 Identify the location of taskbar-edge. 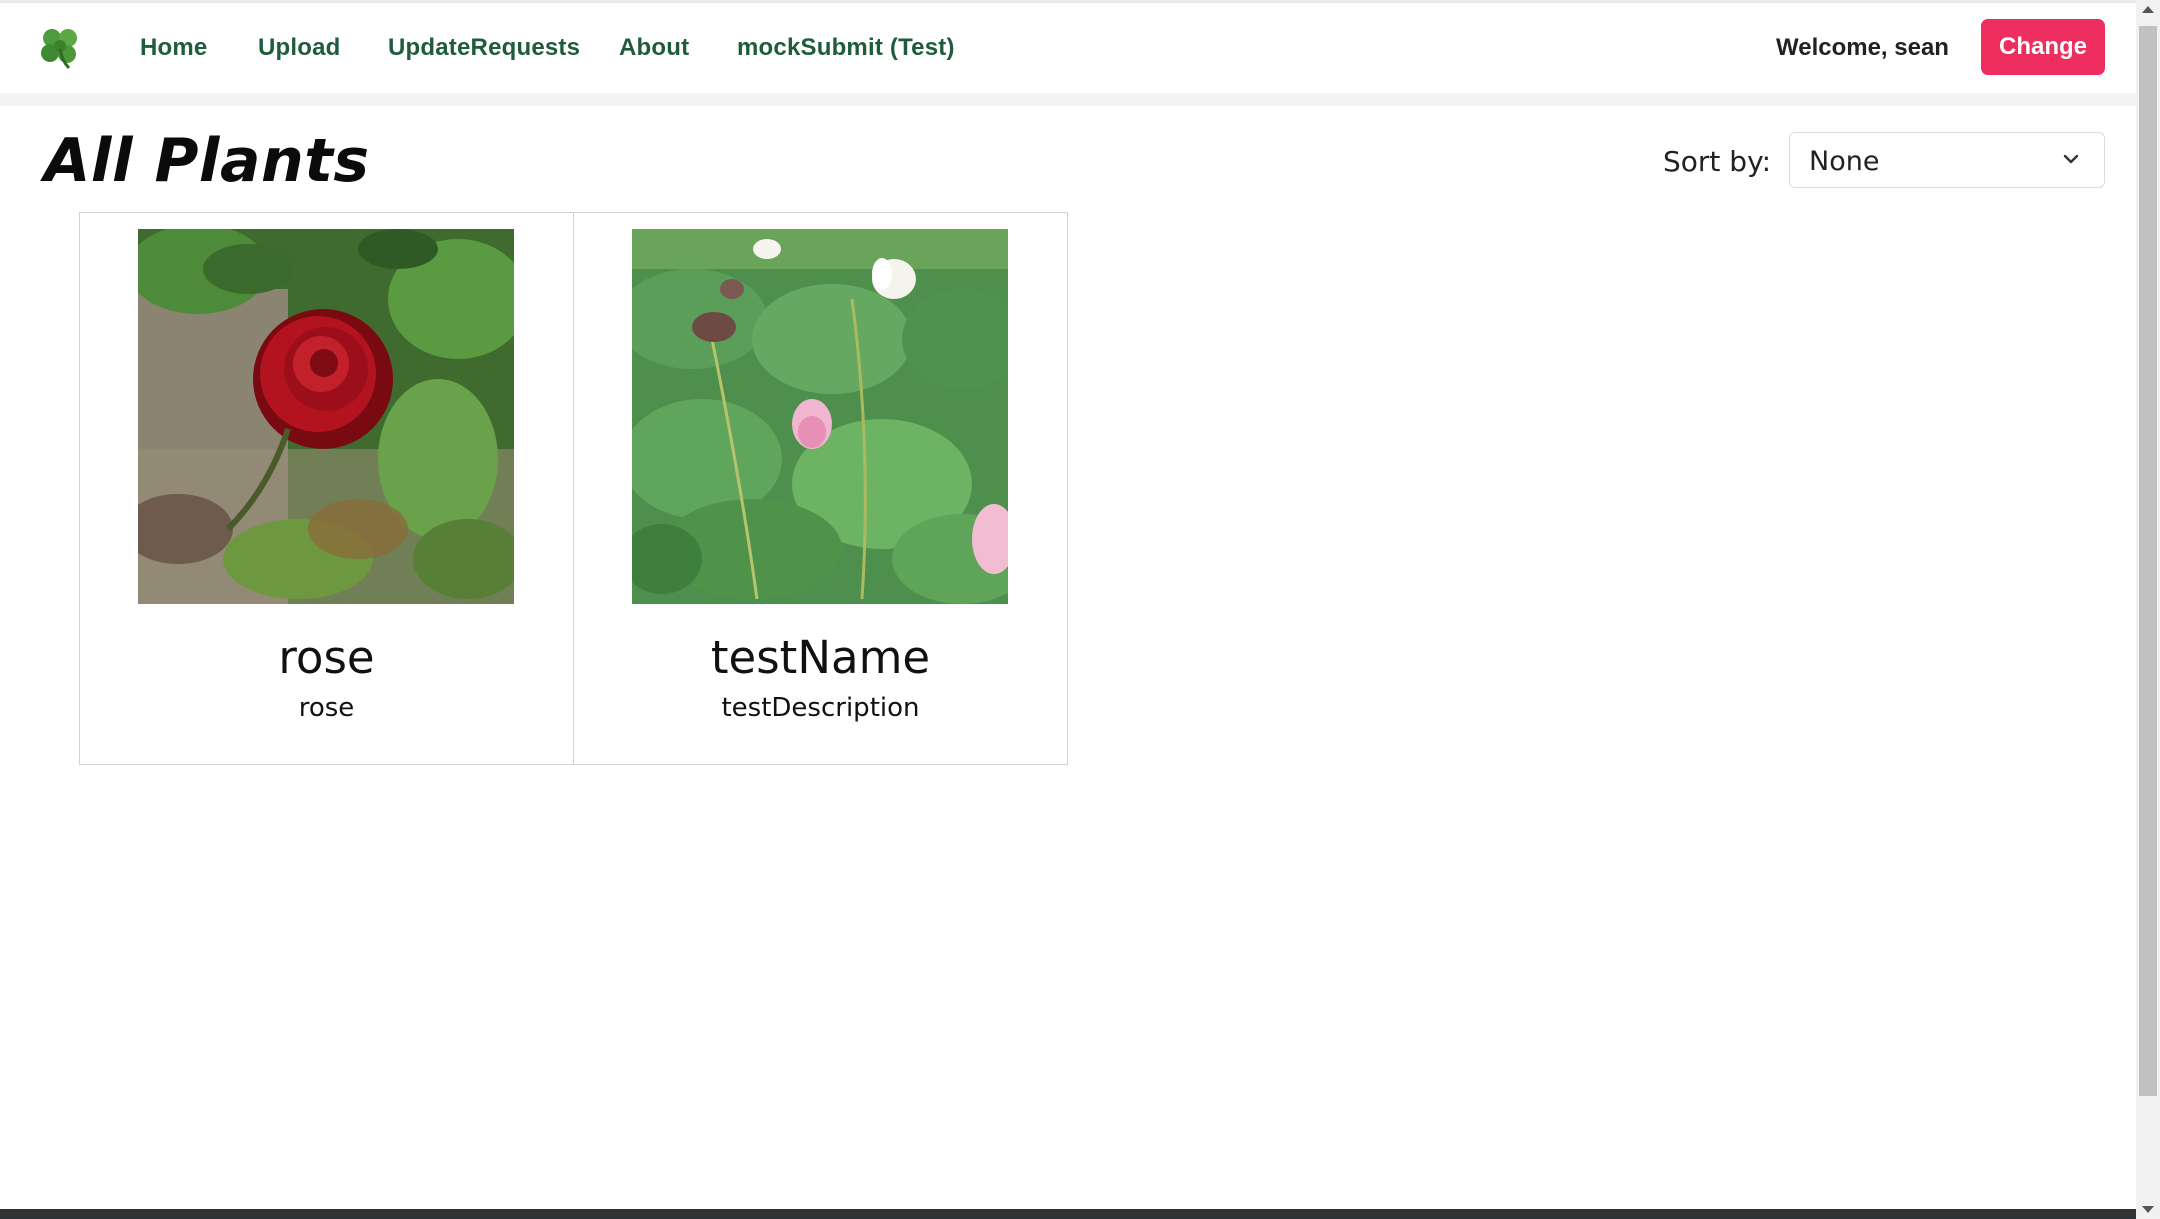
(1068, 1214).